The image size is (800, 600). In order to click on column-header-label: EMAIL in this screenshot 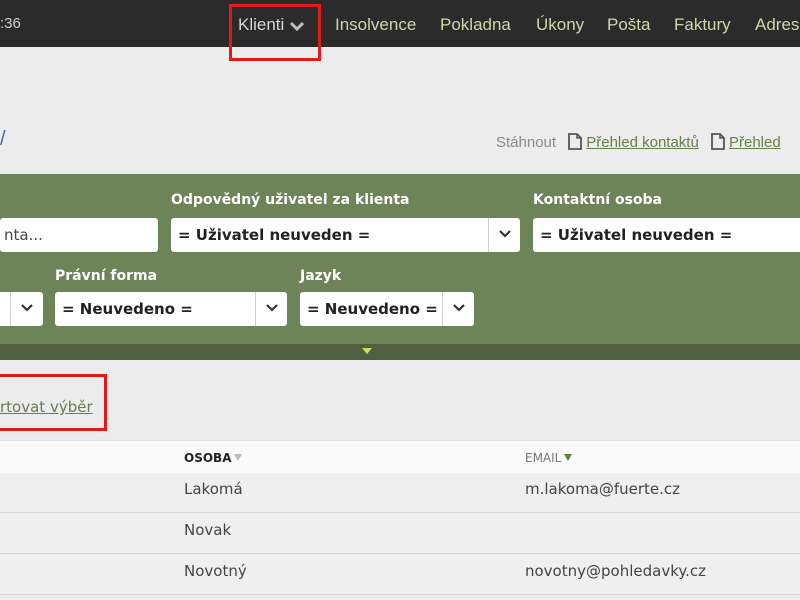, I will do `click(543, 458)`.